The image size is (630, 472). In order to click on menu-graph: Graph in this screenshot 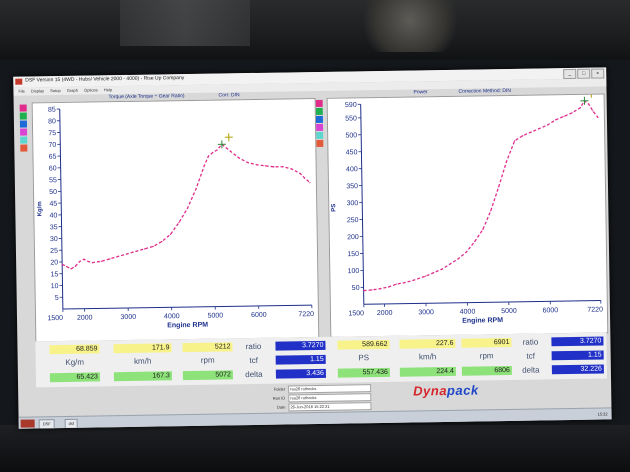, I will do `click(72, 90)`.